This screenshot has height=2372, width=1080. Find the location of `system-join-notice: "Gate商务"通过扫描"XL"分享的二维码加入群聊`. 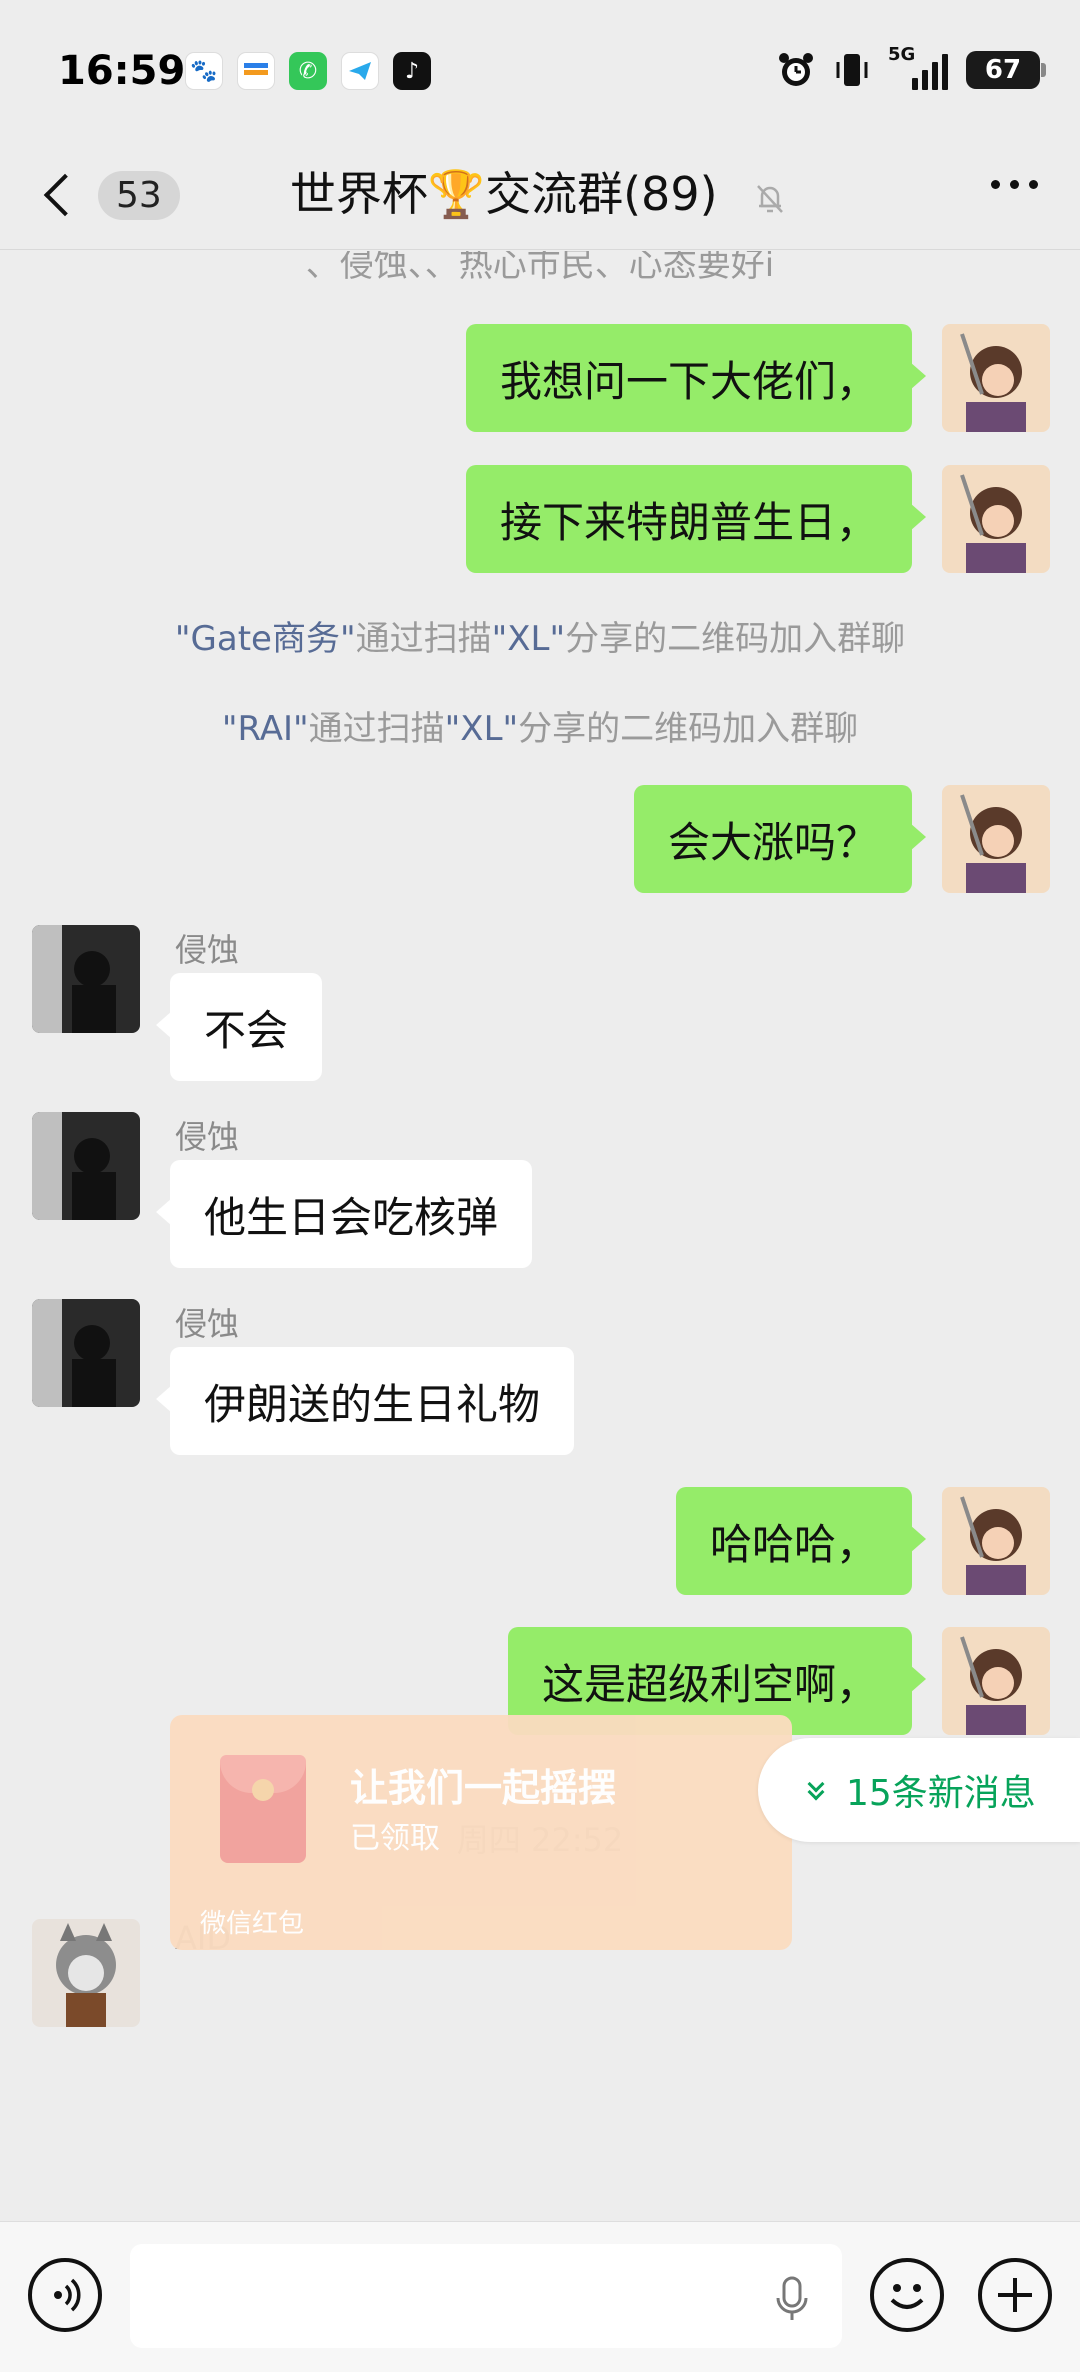

system-join-notice: "Gate商务"通过扫描"XL"分享的二维码加入群聊 is located at coordinates (540, 635).